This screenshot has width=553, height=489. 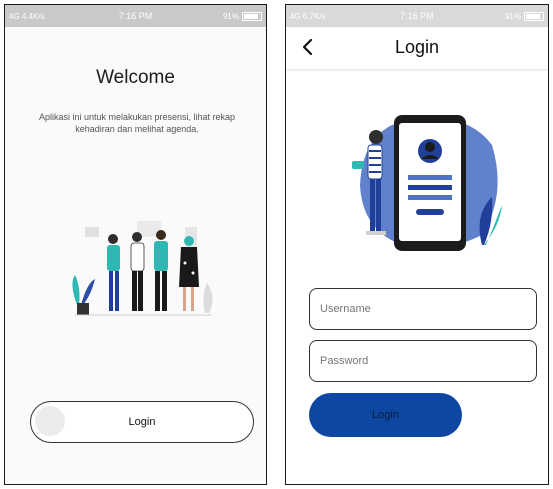 I want to click on status-bar: 4G 4.4K/s 7:16 PM 91%, so click(x=135, y=16).